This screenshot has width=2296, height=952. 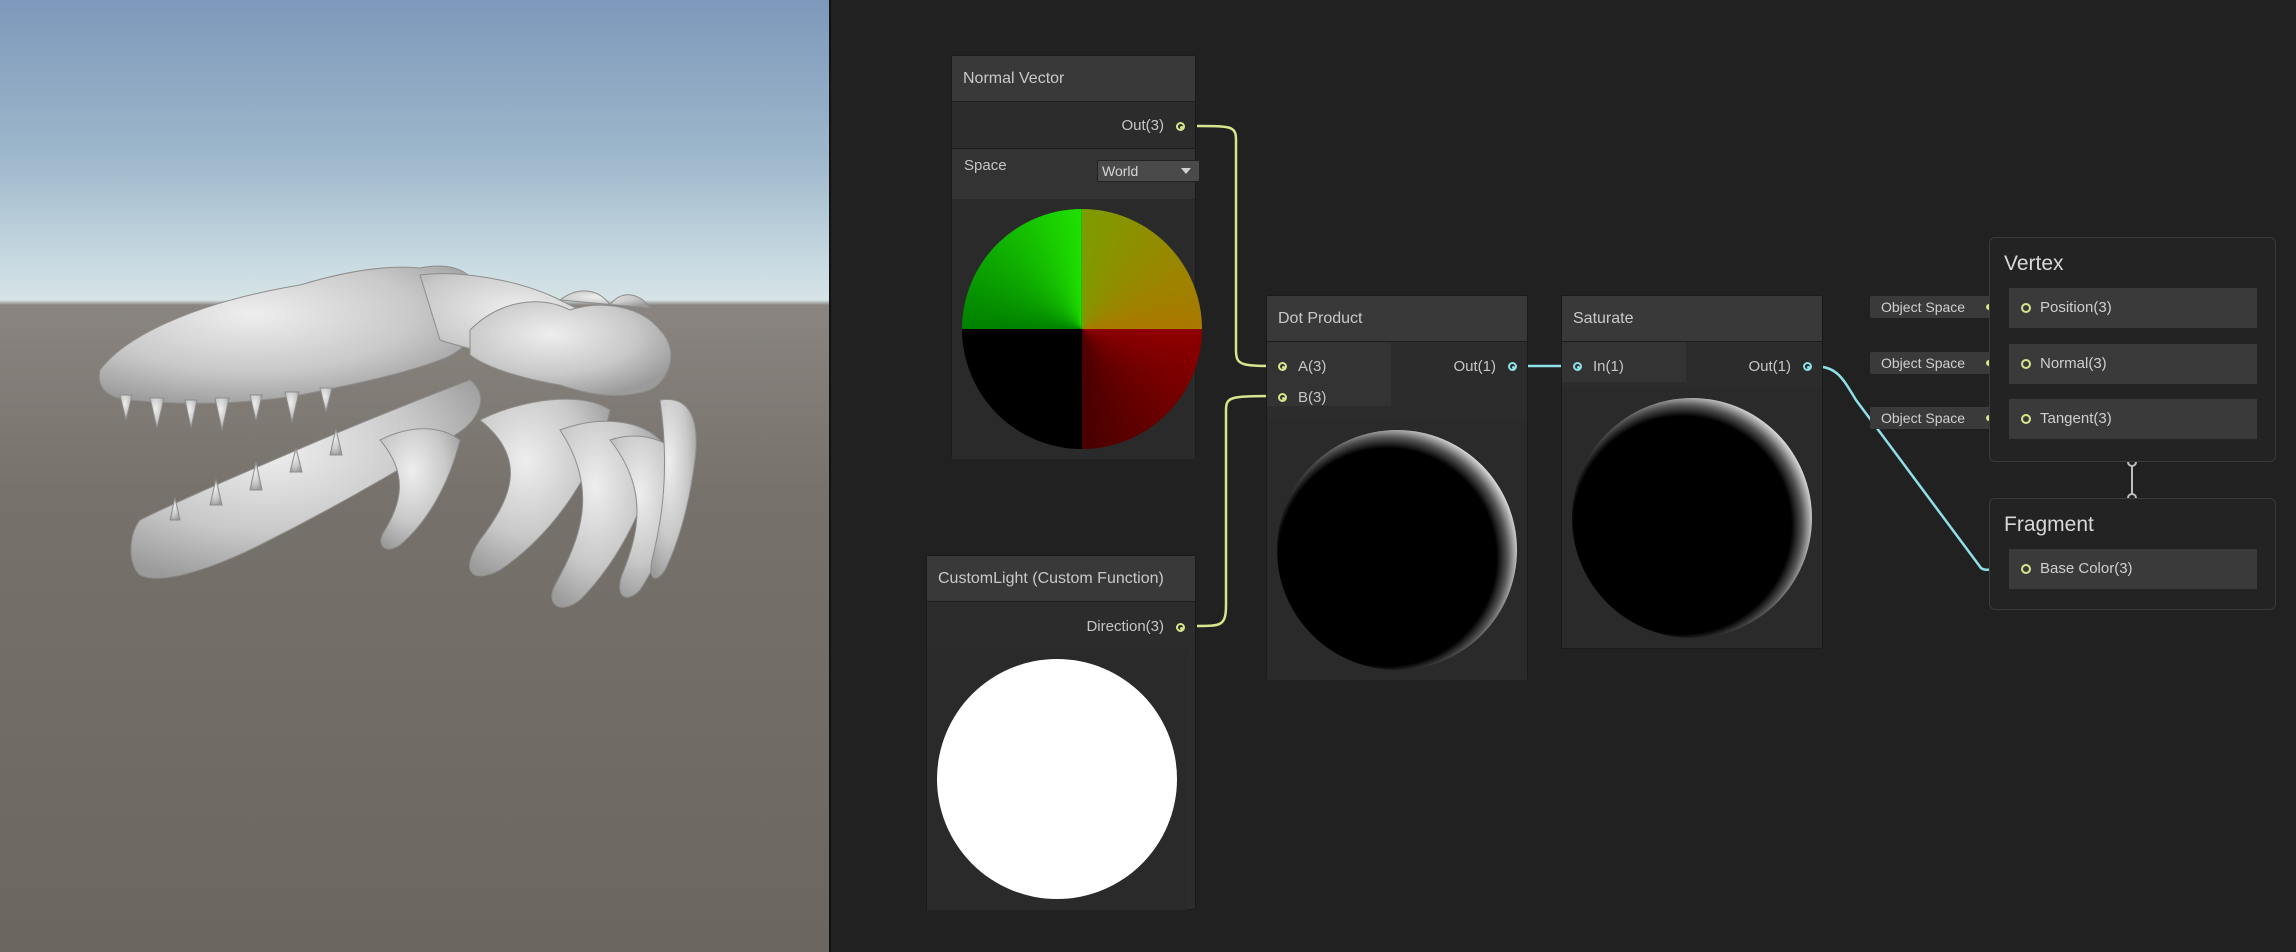 What do you see at coordinates (1923, 363) in the screenshot?
I see `normal-space-label: Object Space` at bounding box center [1923, 363].